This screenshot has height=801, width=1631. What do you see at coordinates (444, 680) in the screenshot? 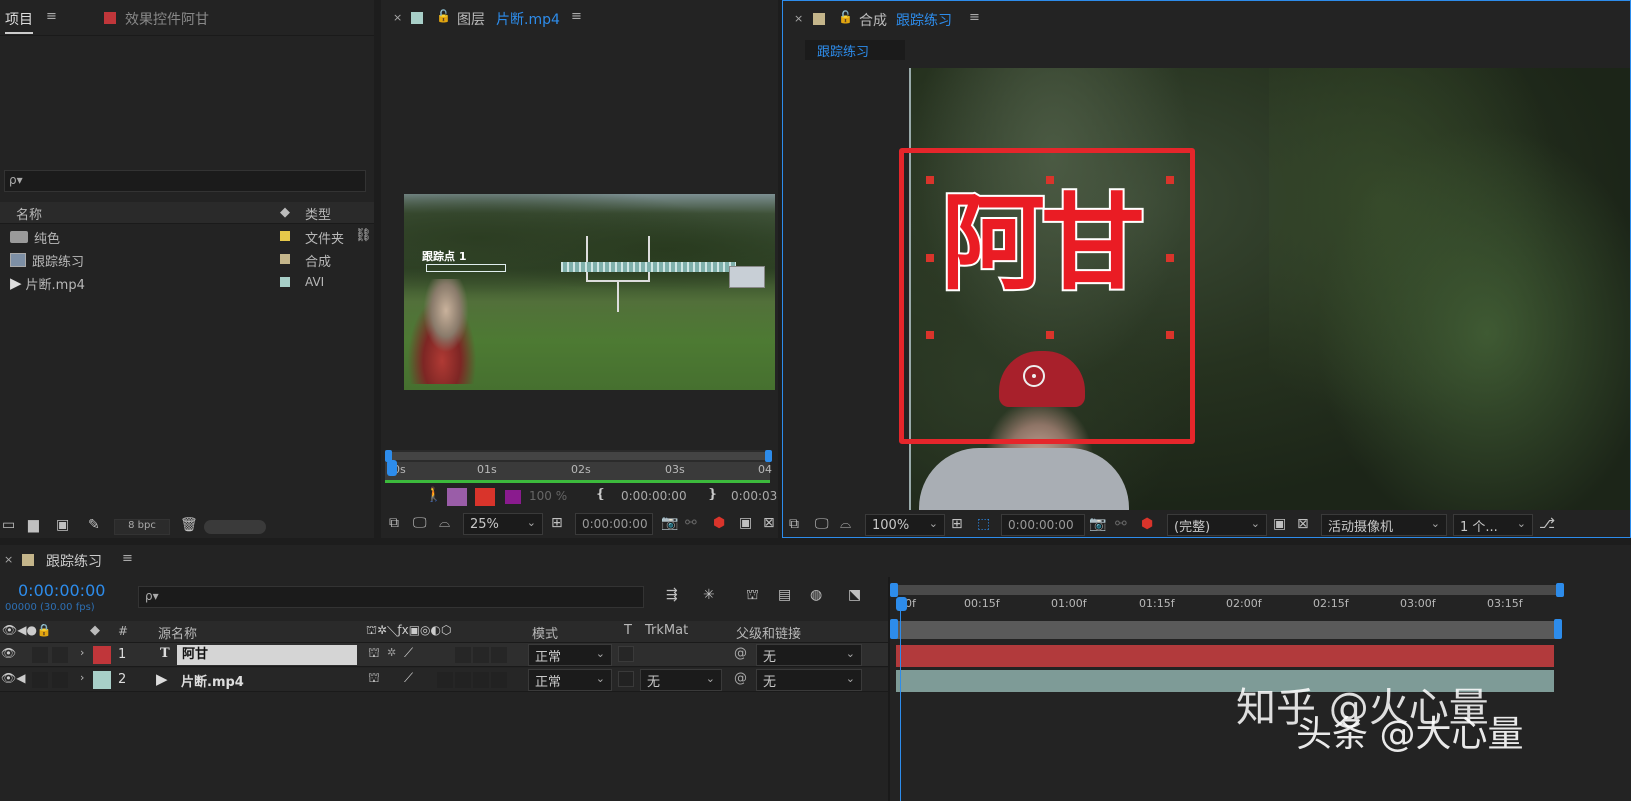
I see `layer-row: 👁◀ › 2 ▶ 片断.mp4 ⛫ ⟋ 正常 ⌄ 无 ⌄ @ 无 ⌄` at bounding box center [444, 680].